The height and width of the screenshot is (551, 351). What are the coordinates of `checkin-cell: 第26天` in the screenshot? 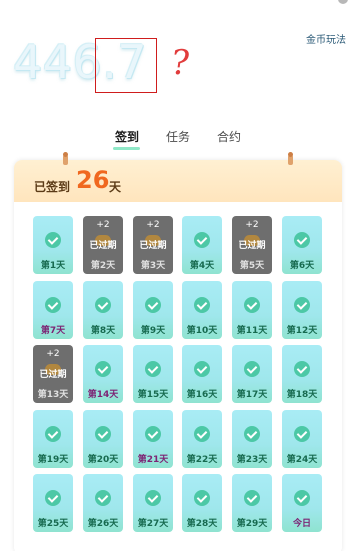 It's located at (103, 503).